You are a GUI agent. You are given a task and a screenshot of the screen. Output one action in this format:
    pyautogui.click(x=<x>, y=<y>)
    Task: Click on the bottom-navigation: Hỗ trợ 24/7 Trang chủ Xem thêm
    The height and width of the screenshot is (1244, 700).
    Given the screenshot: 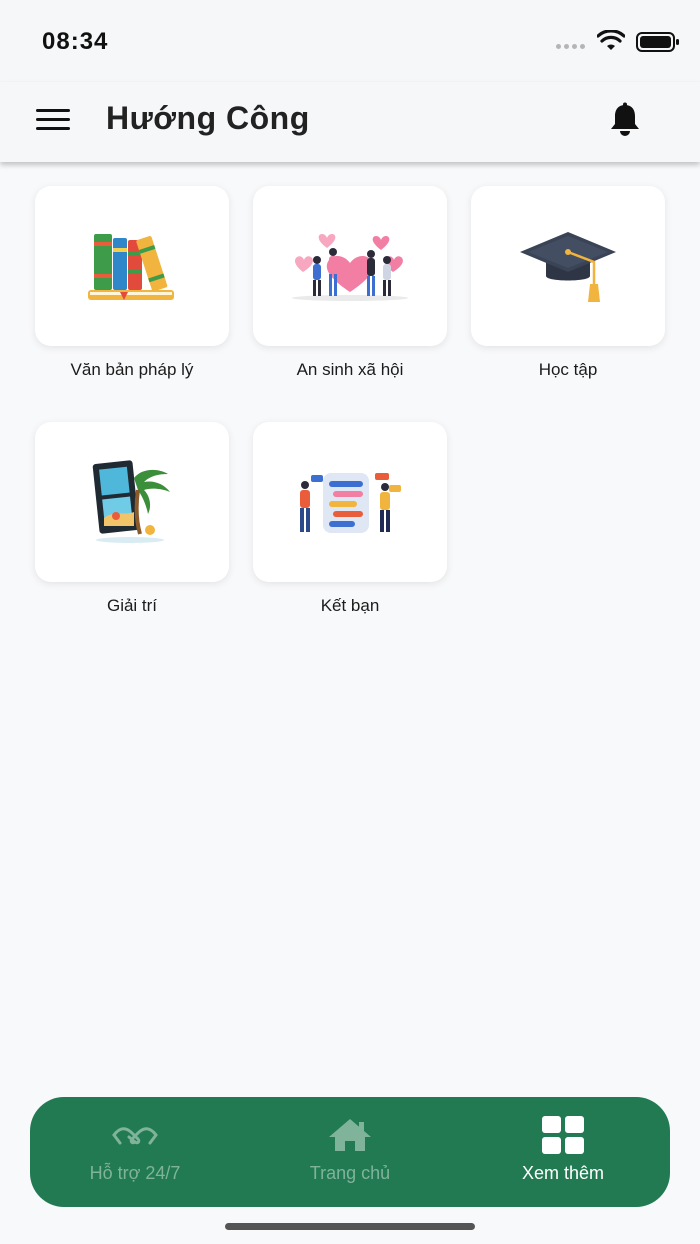 What is the action you would take?
    pyautogui.click(x=350, y=1152)
    